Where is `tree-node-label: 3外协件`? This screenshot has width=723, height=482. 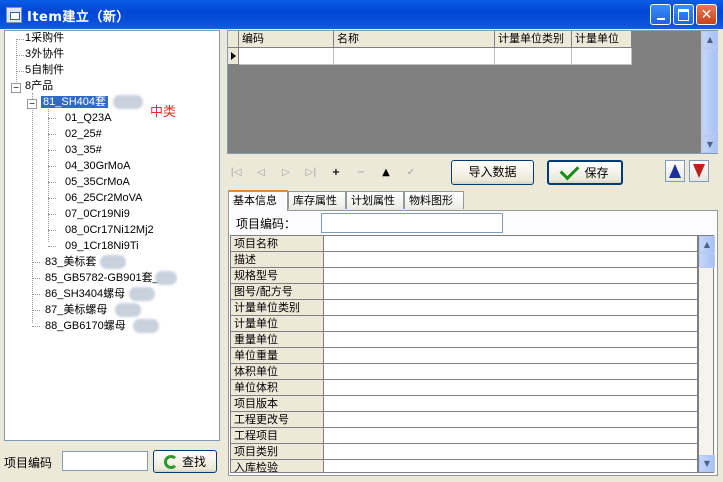
tree-node-label: 3外协件 is located at coordinates (45, 54).